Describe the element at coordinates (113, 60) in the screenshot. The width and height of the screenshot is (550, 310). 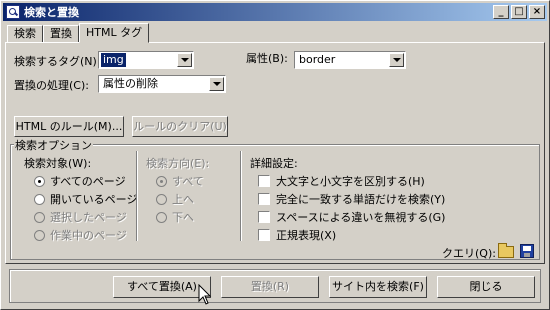
I see `search-tag-value: img` at that location.